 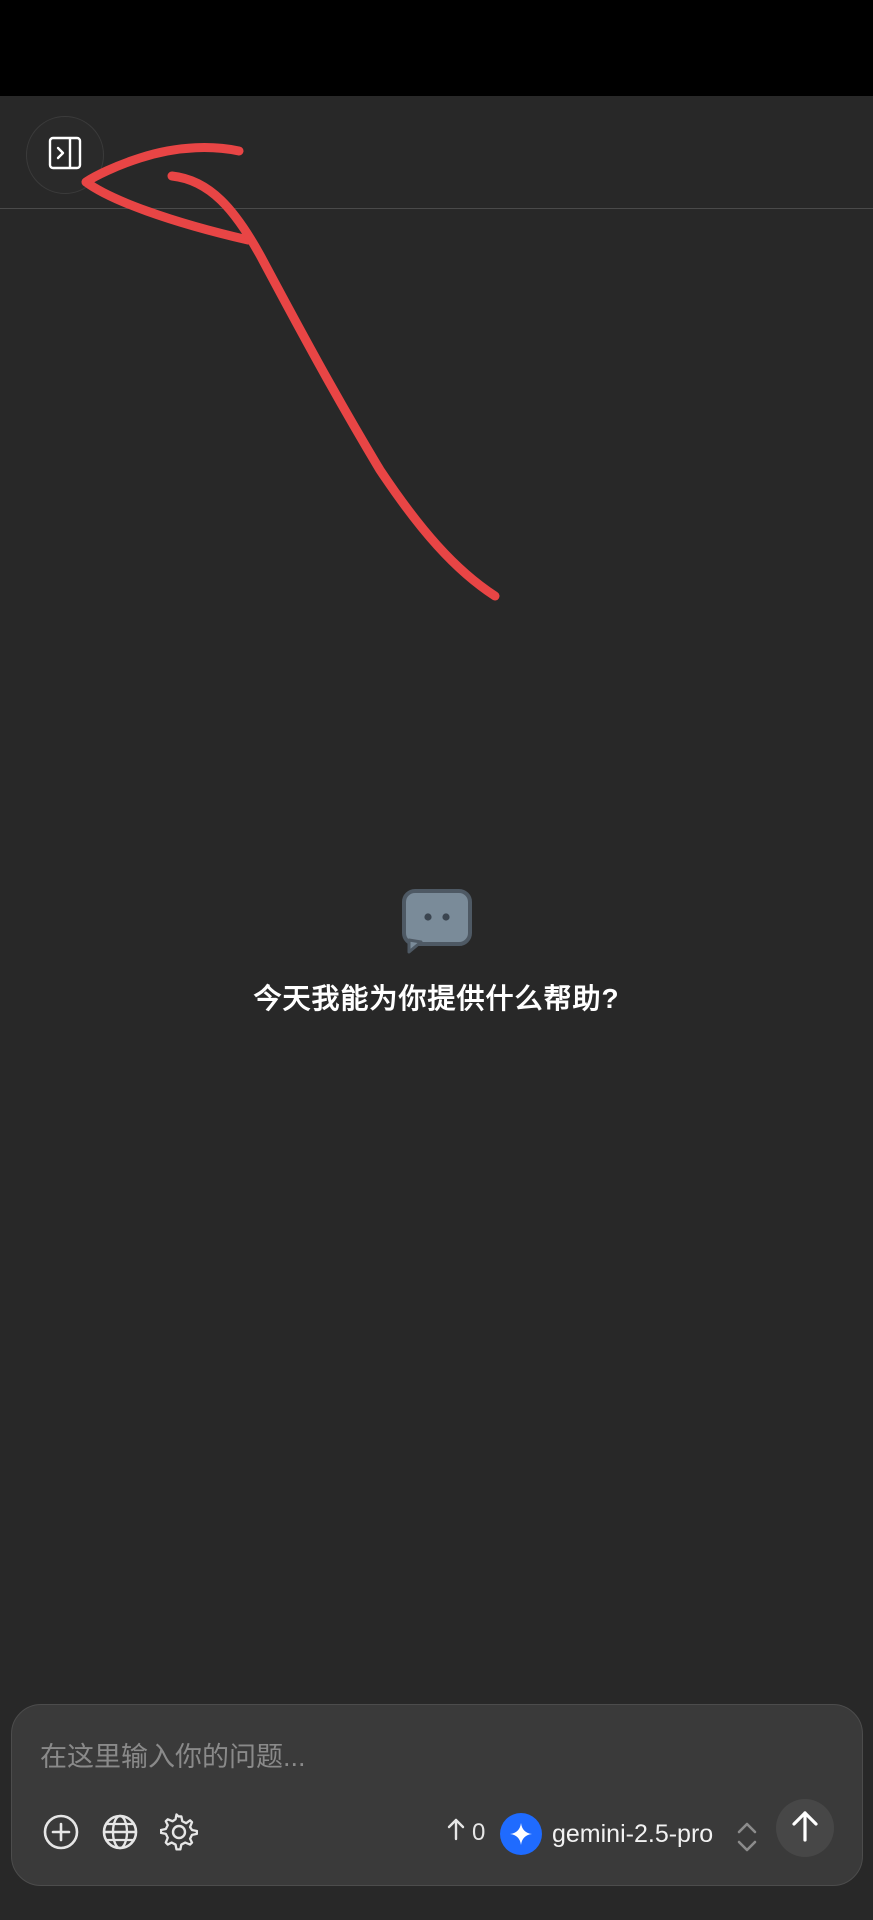 What do you see at coordinates (521, 1834) in the screenshot?
I see `gemini-sparkle-icon` at bounding box center [521, 1834].